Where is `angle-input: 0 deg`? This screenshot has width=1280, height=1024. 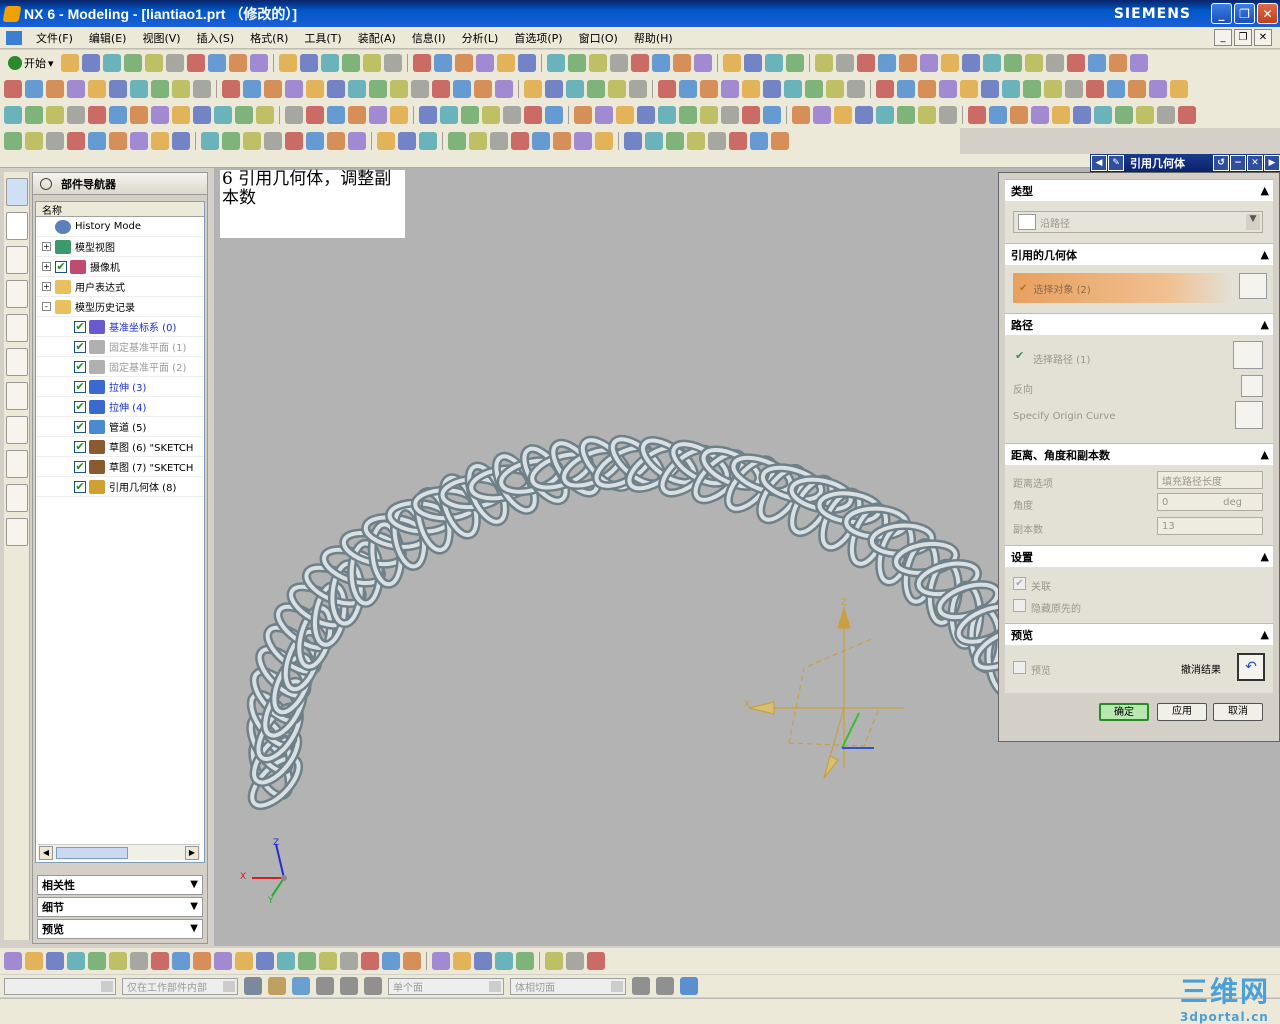 angle-input: 0 deg is located at coordinates (1210, 502).